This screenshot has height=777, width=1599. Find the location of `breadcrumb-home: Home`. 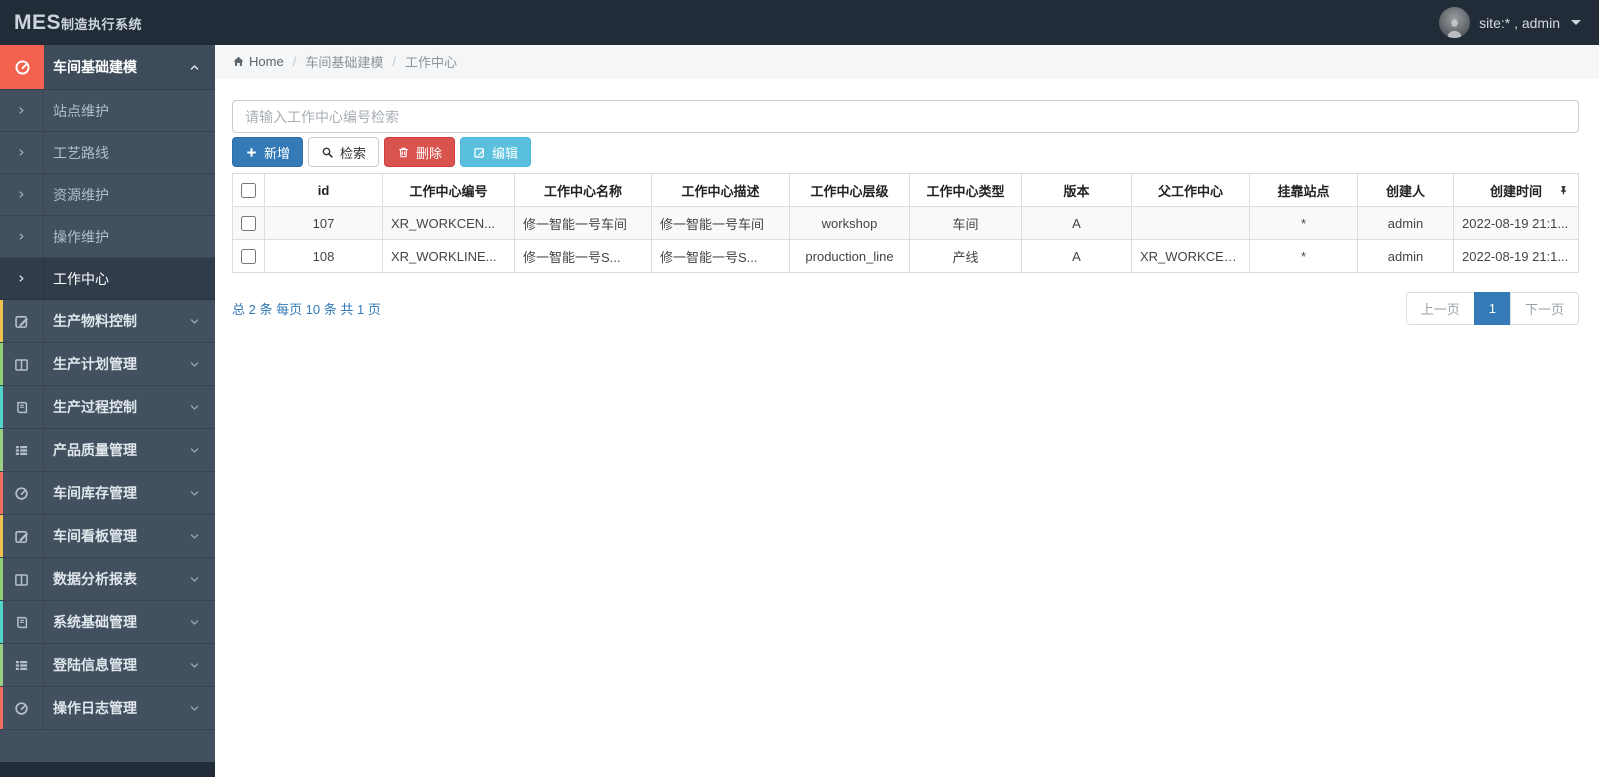

breadcrumb-home: Home is located at coordinates (258, 61).